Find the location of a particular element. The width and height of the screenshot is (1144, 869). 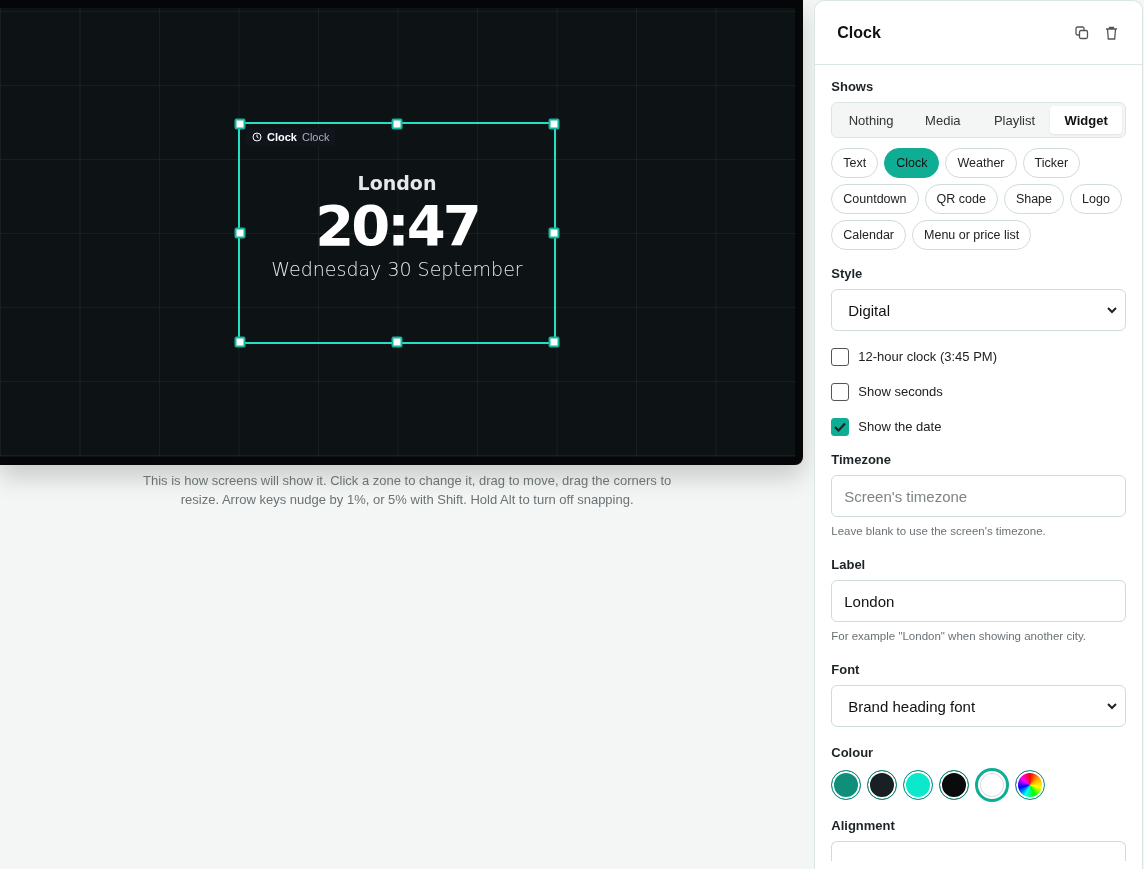

field-hint: Leave blank to use the screen's timezone. is located at coordinates (939, 531).